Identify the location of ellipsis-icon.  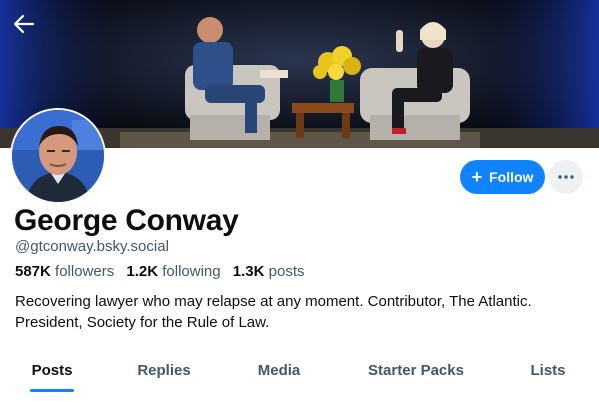
(566, 177).